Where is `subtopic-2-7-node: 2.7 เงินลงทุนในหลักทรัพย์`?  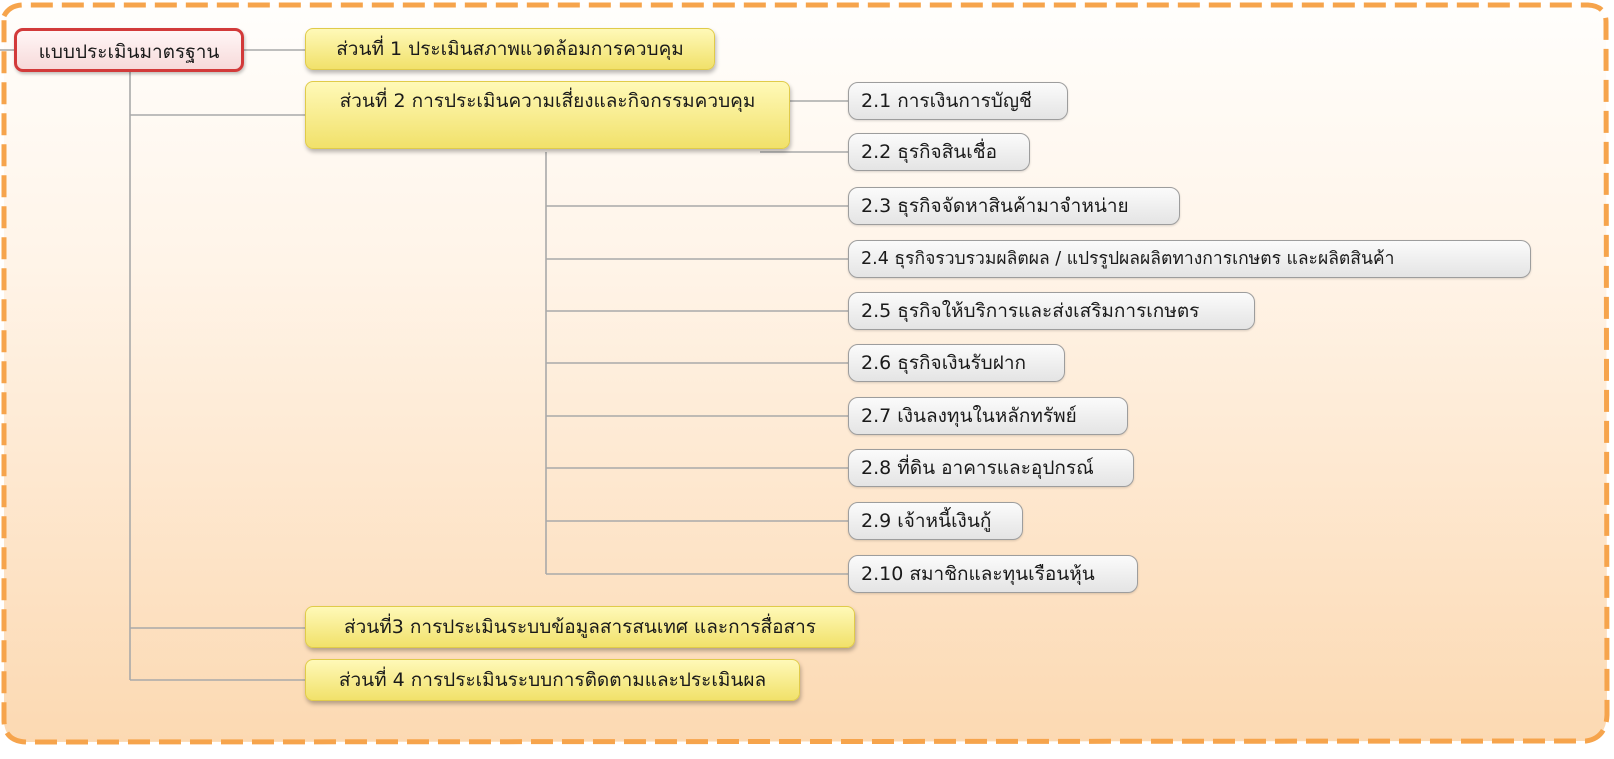 subtopic-2-7-node: 2.7 เงินลงทุนในหลักทรัพย์ is located at coordinates (988, 416).